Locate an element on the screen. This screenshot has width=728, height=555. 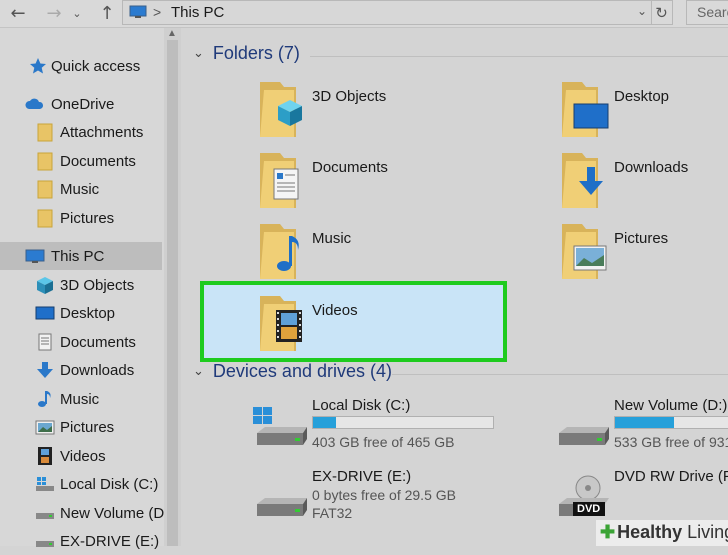
folder-label: Desktop is located at coordinates (642, 96).